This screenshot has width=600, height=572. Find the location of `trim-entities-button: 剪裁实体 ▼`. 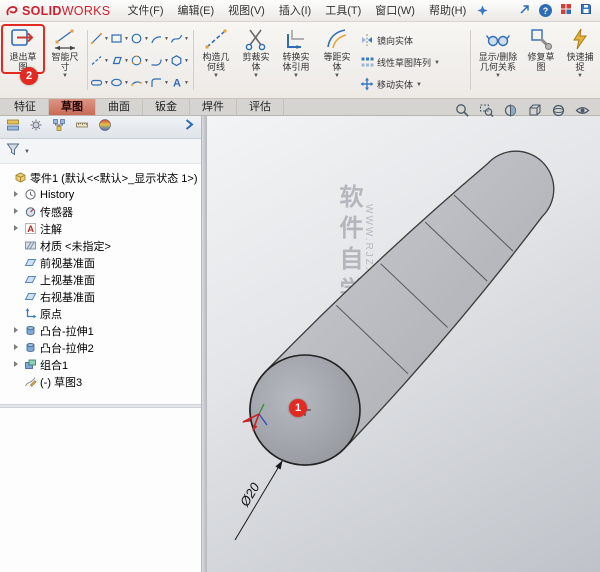

trim-entities-button: 剪裁实体 ▼ is located at coordinates (256, 61).